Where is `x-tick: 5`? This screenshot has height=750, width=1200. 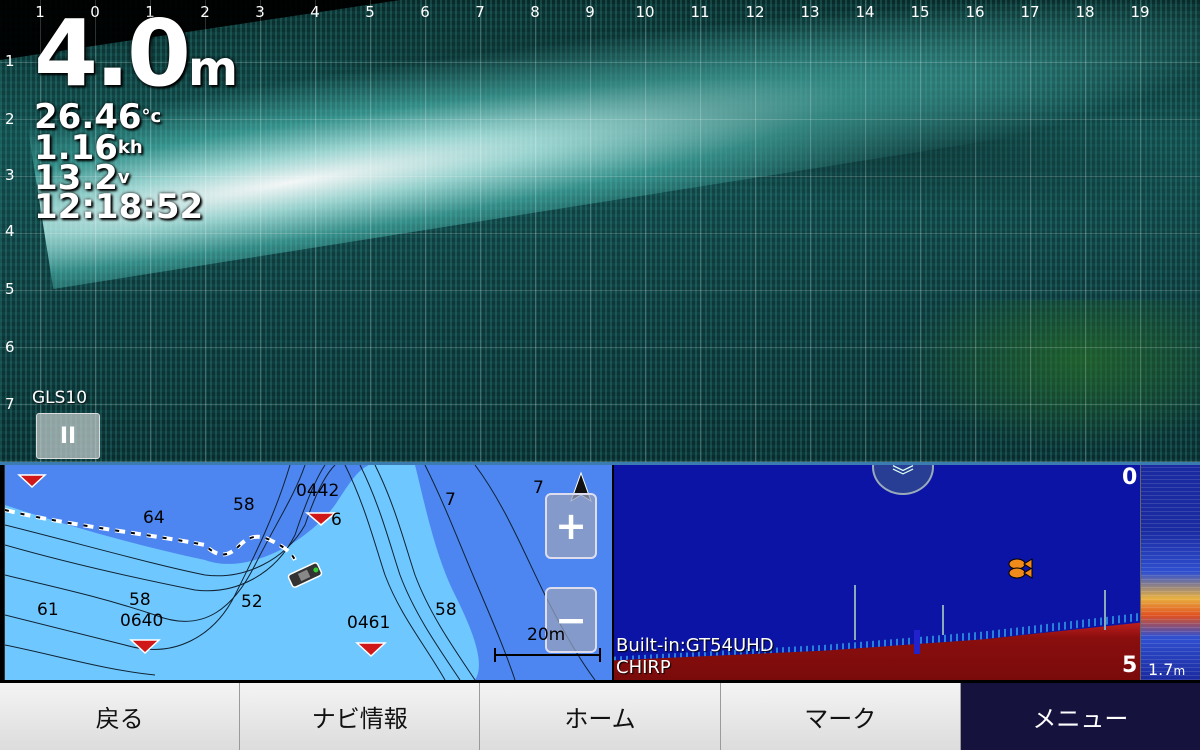 x-tick: 5 is located at coordinates (370, 12).